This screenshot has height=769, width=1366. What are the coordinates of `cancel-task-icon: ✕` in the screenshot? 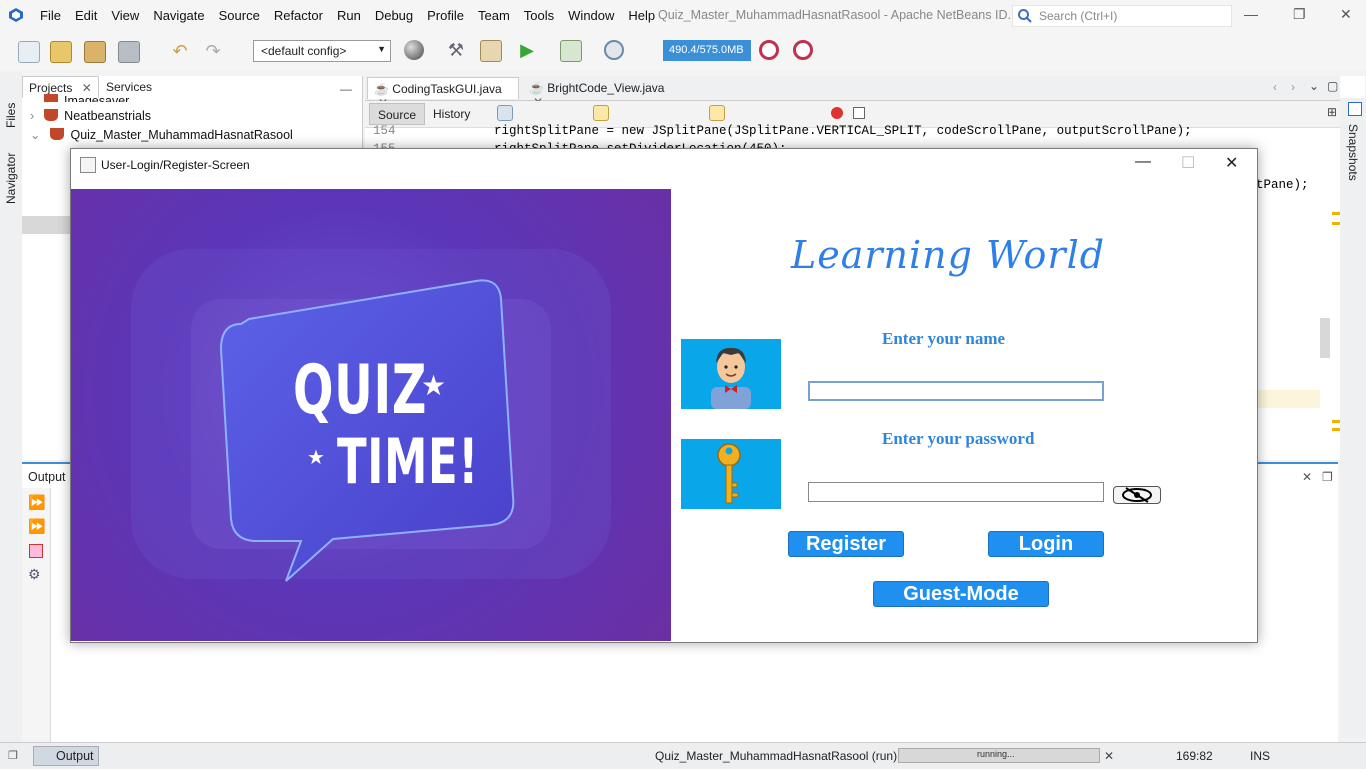 It's located at (1109, 756).